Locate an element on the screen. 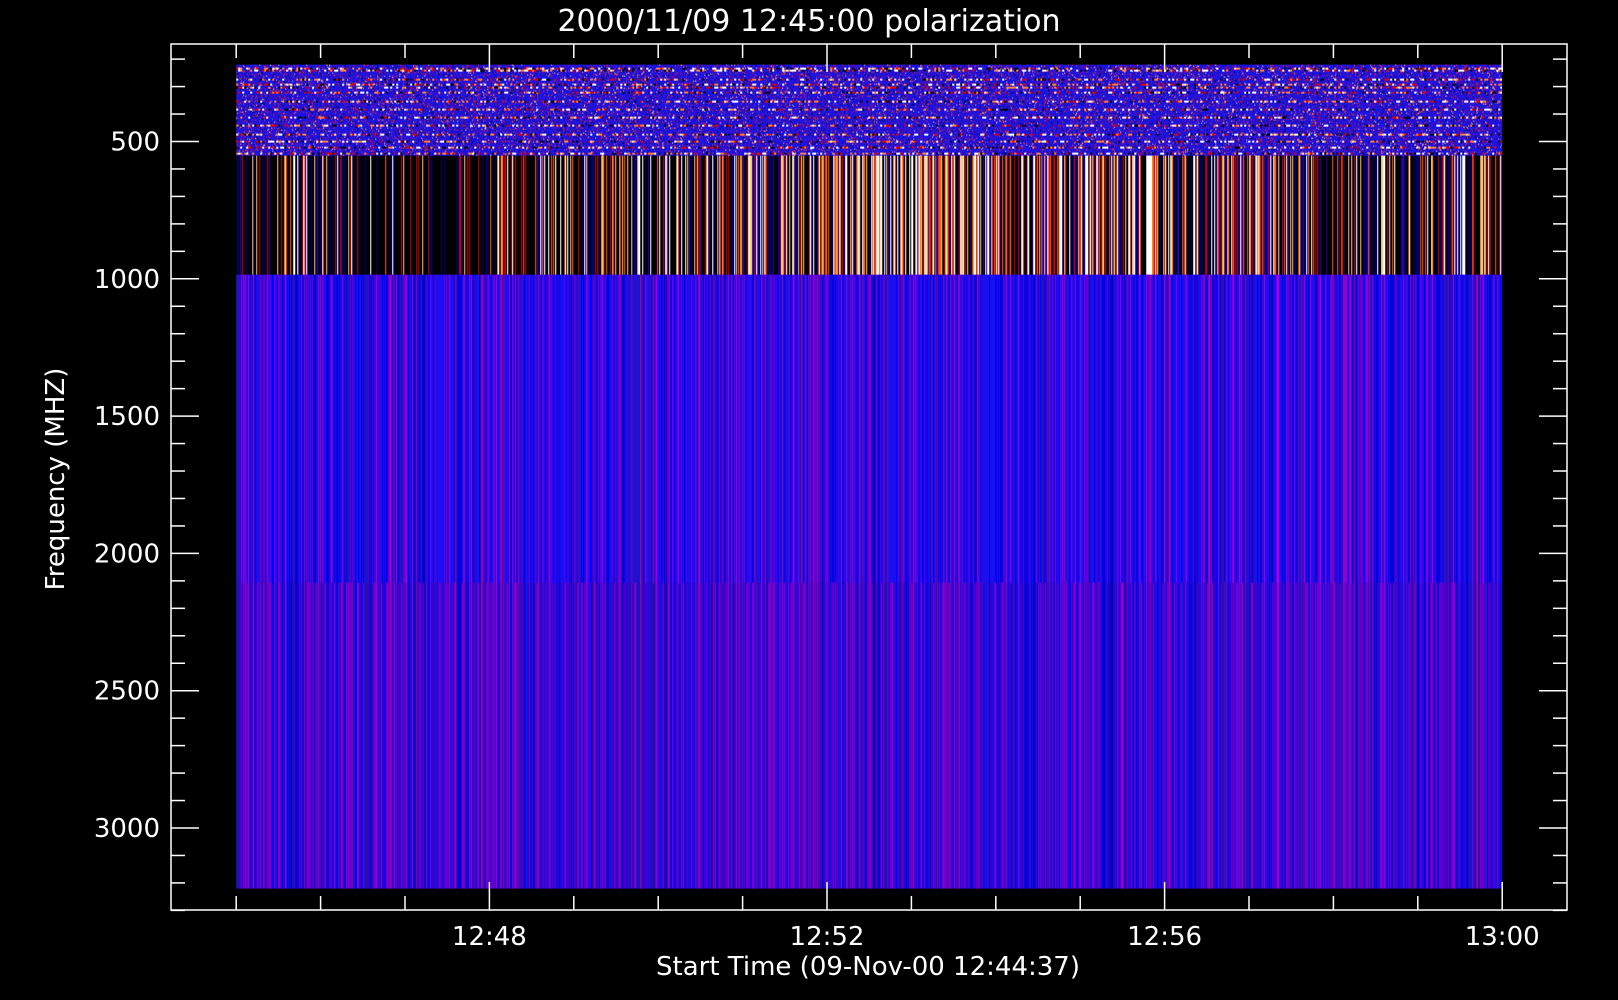  y-tick-label: 500 is located at coordinates (135, 143).